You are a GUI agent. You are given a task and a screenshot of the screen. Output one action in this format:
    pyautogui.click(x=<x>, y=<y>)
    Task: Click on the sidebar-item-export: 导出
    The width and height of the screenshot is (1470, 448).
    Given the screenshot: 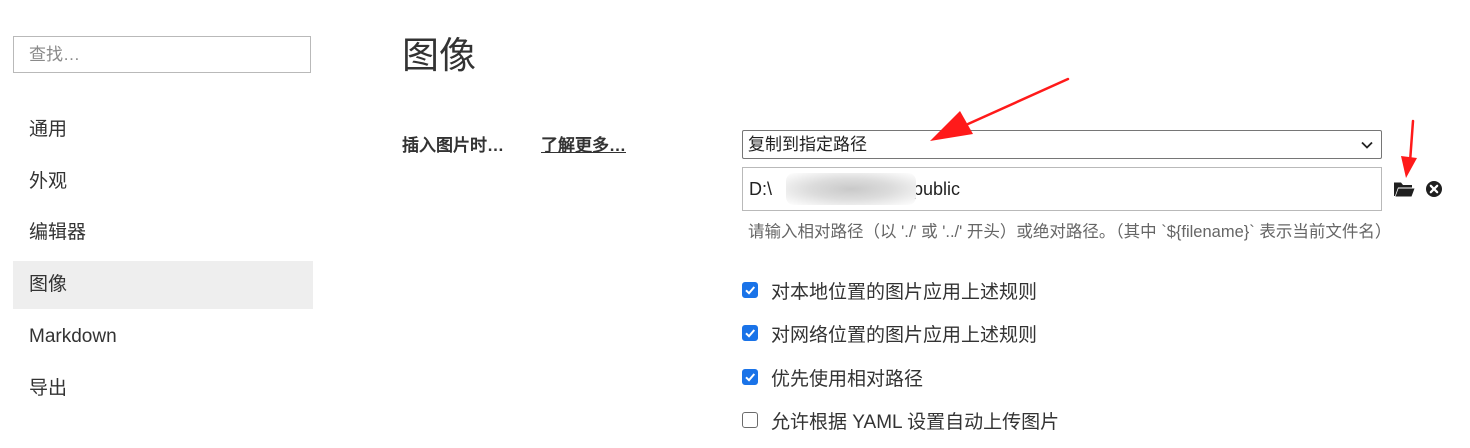 What is the action you would take?
    pyautogui.click(x=163, y=389)
    